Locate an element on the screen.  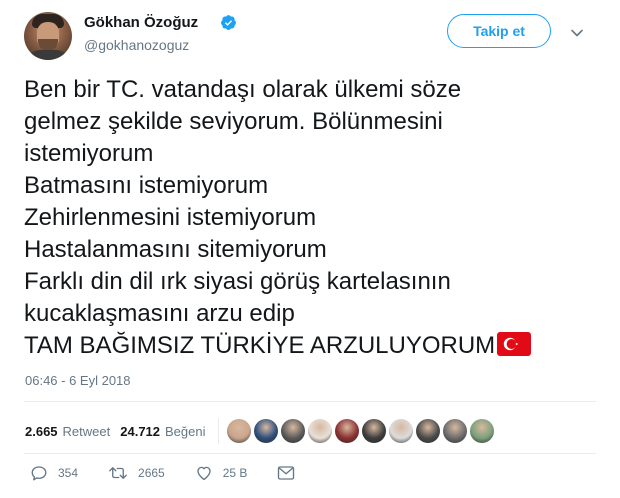
retweet-icon is located at coordinates (118, 473).